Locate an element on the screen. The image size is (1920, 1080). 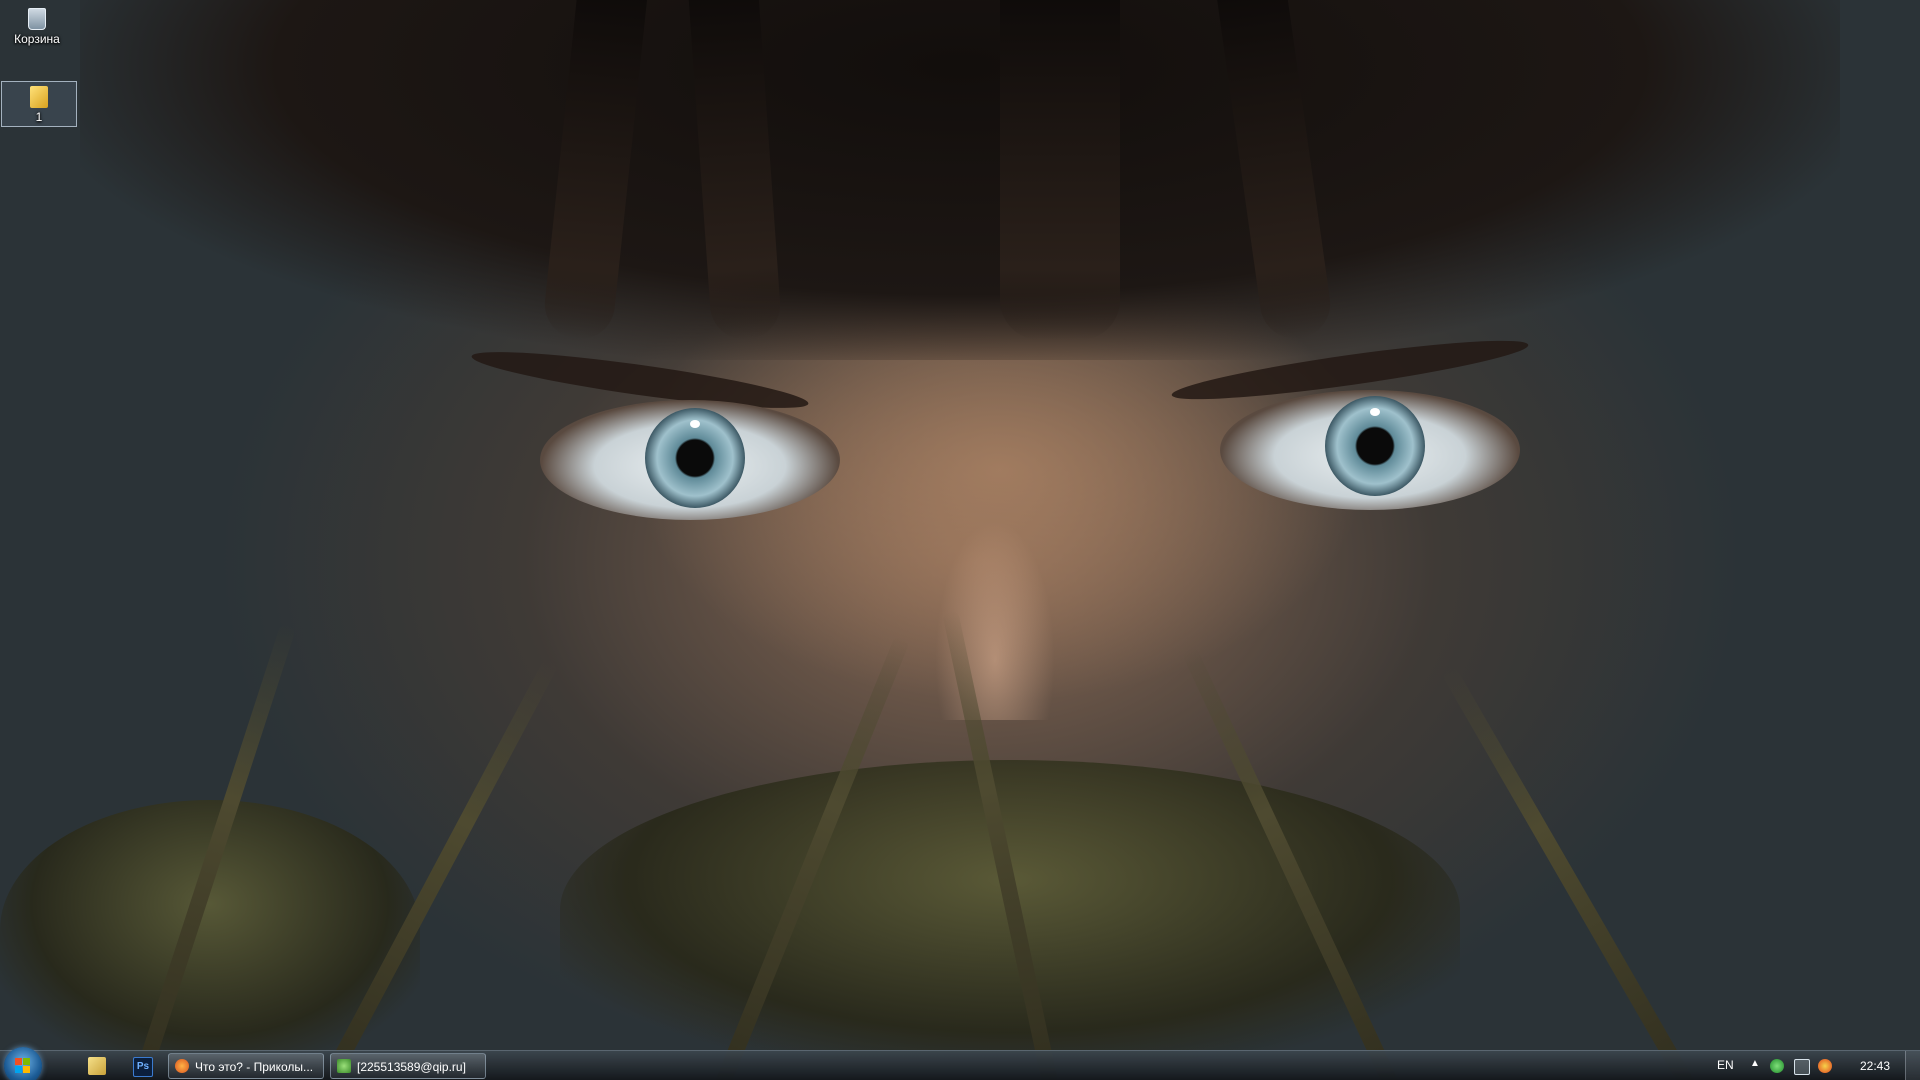
photoshop-icon: Ps is located at coordinates (143, 1067).